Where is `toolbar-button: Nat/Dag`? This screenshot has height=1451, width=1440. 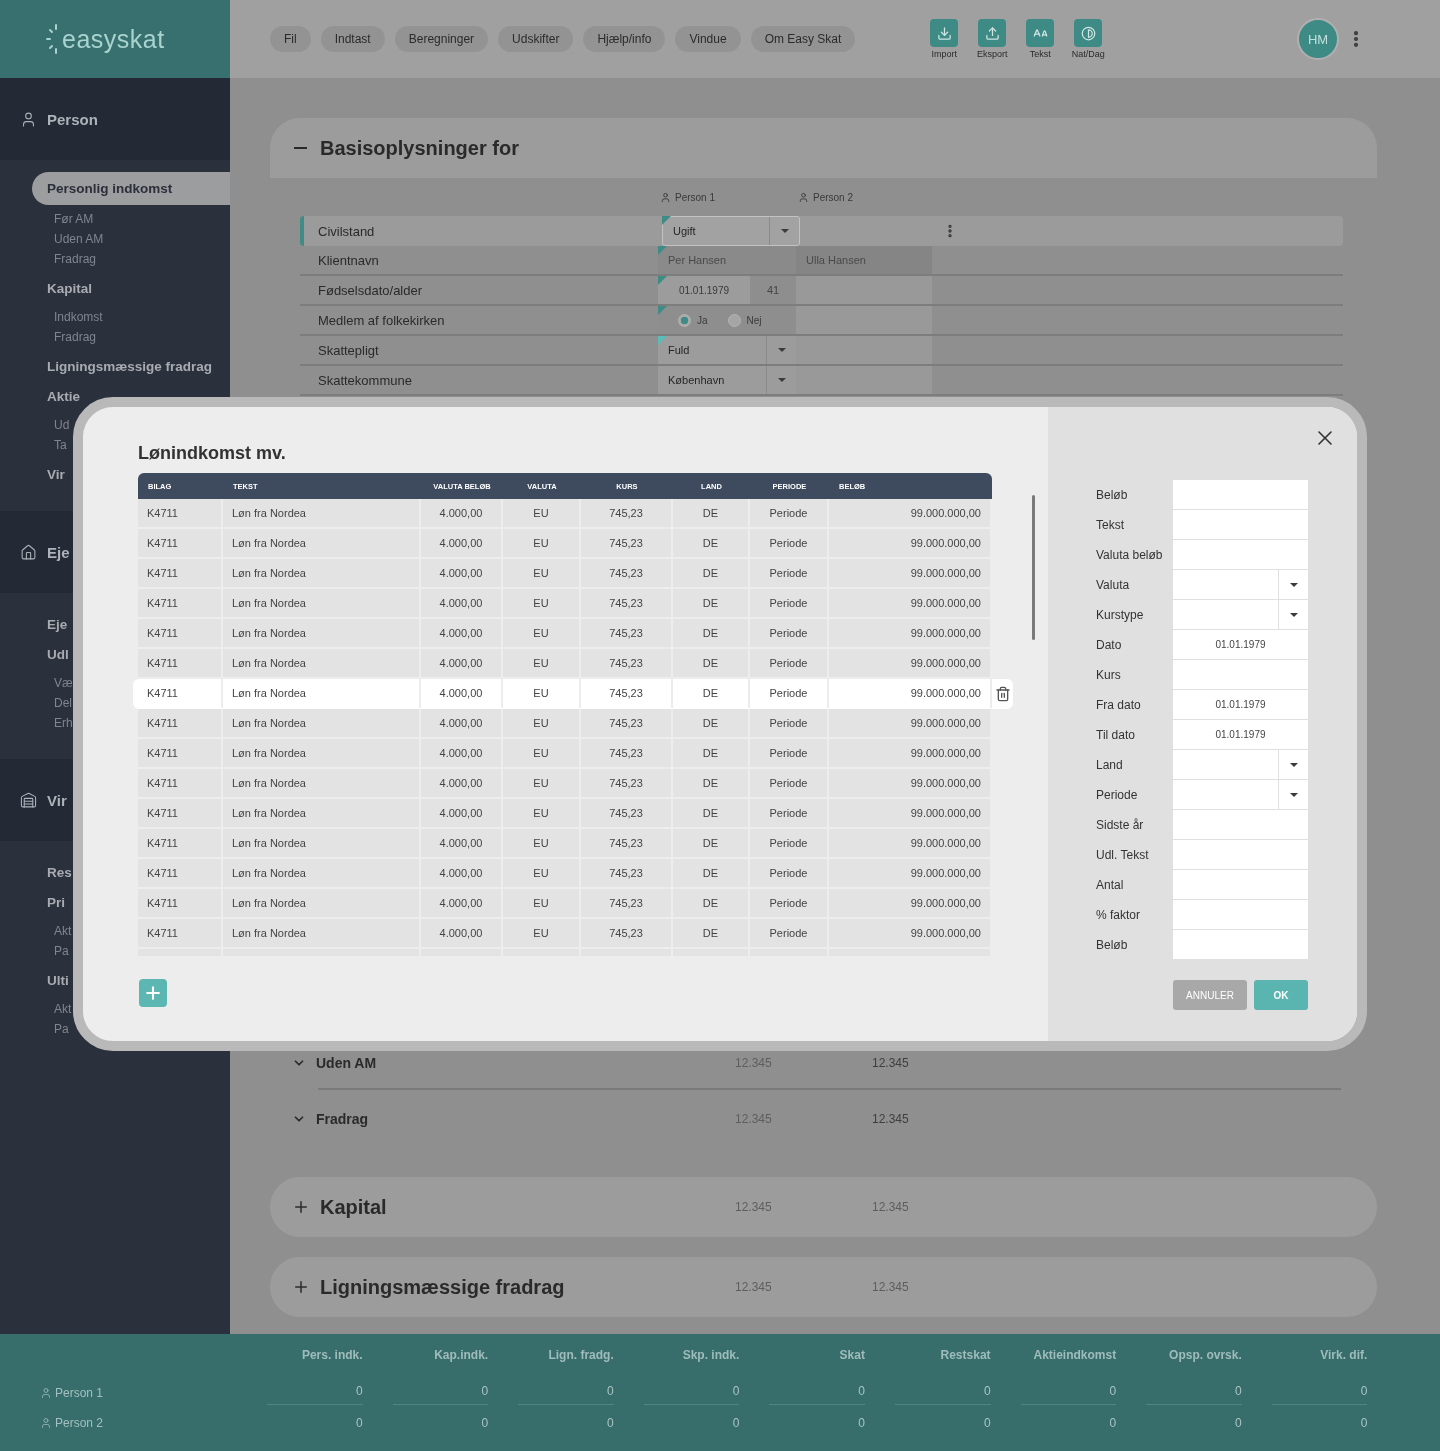
toolbar-button: Nat/Dag is located at coordinates (1088, 39).